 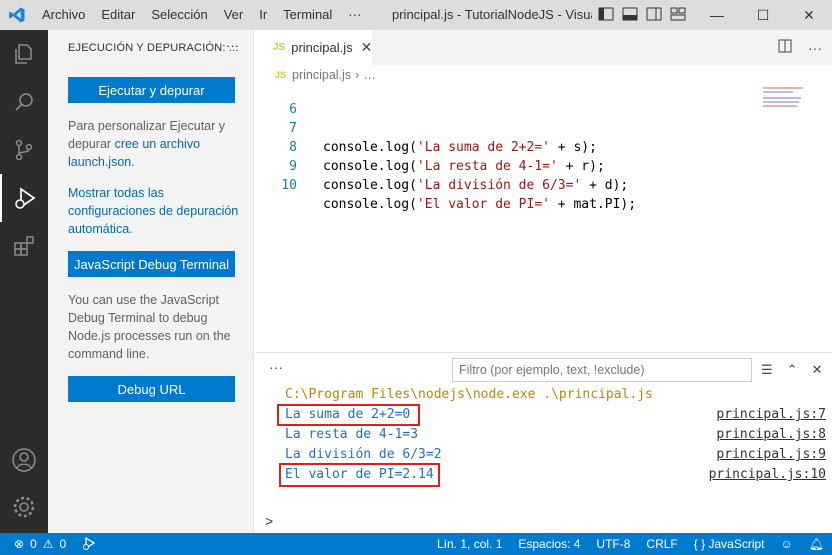 I want to click on code-text: console.log('El valor de PI=' + mat.PI);, so click(x=479, y=204).